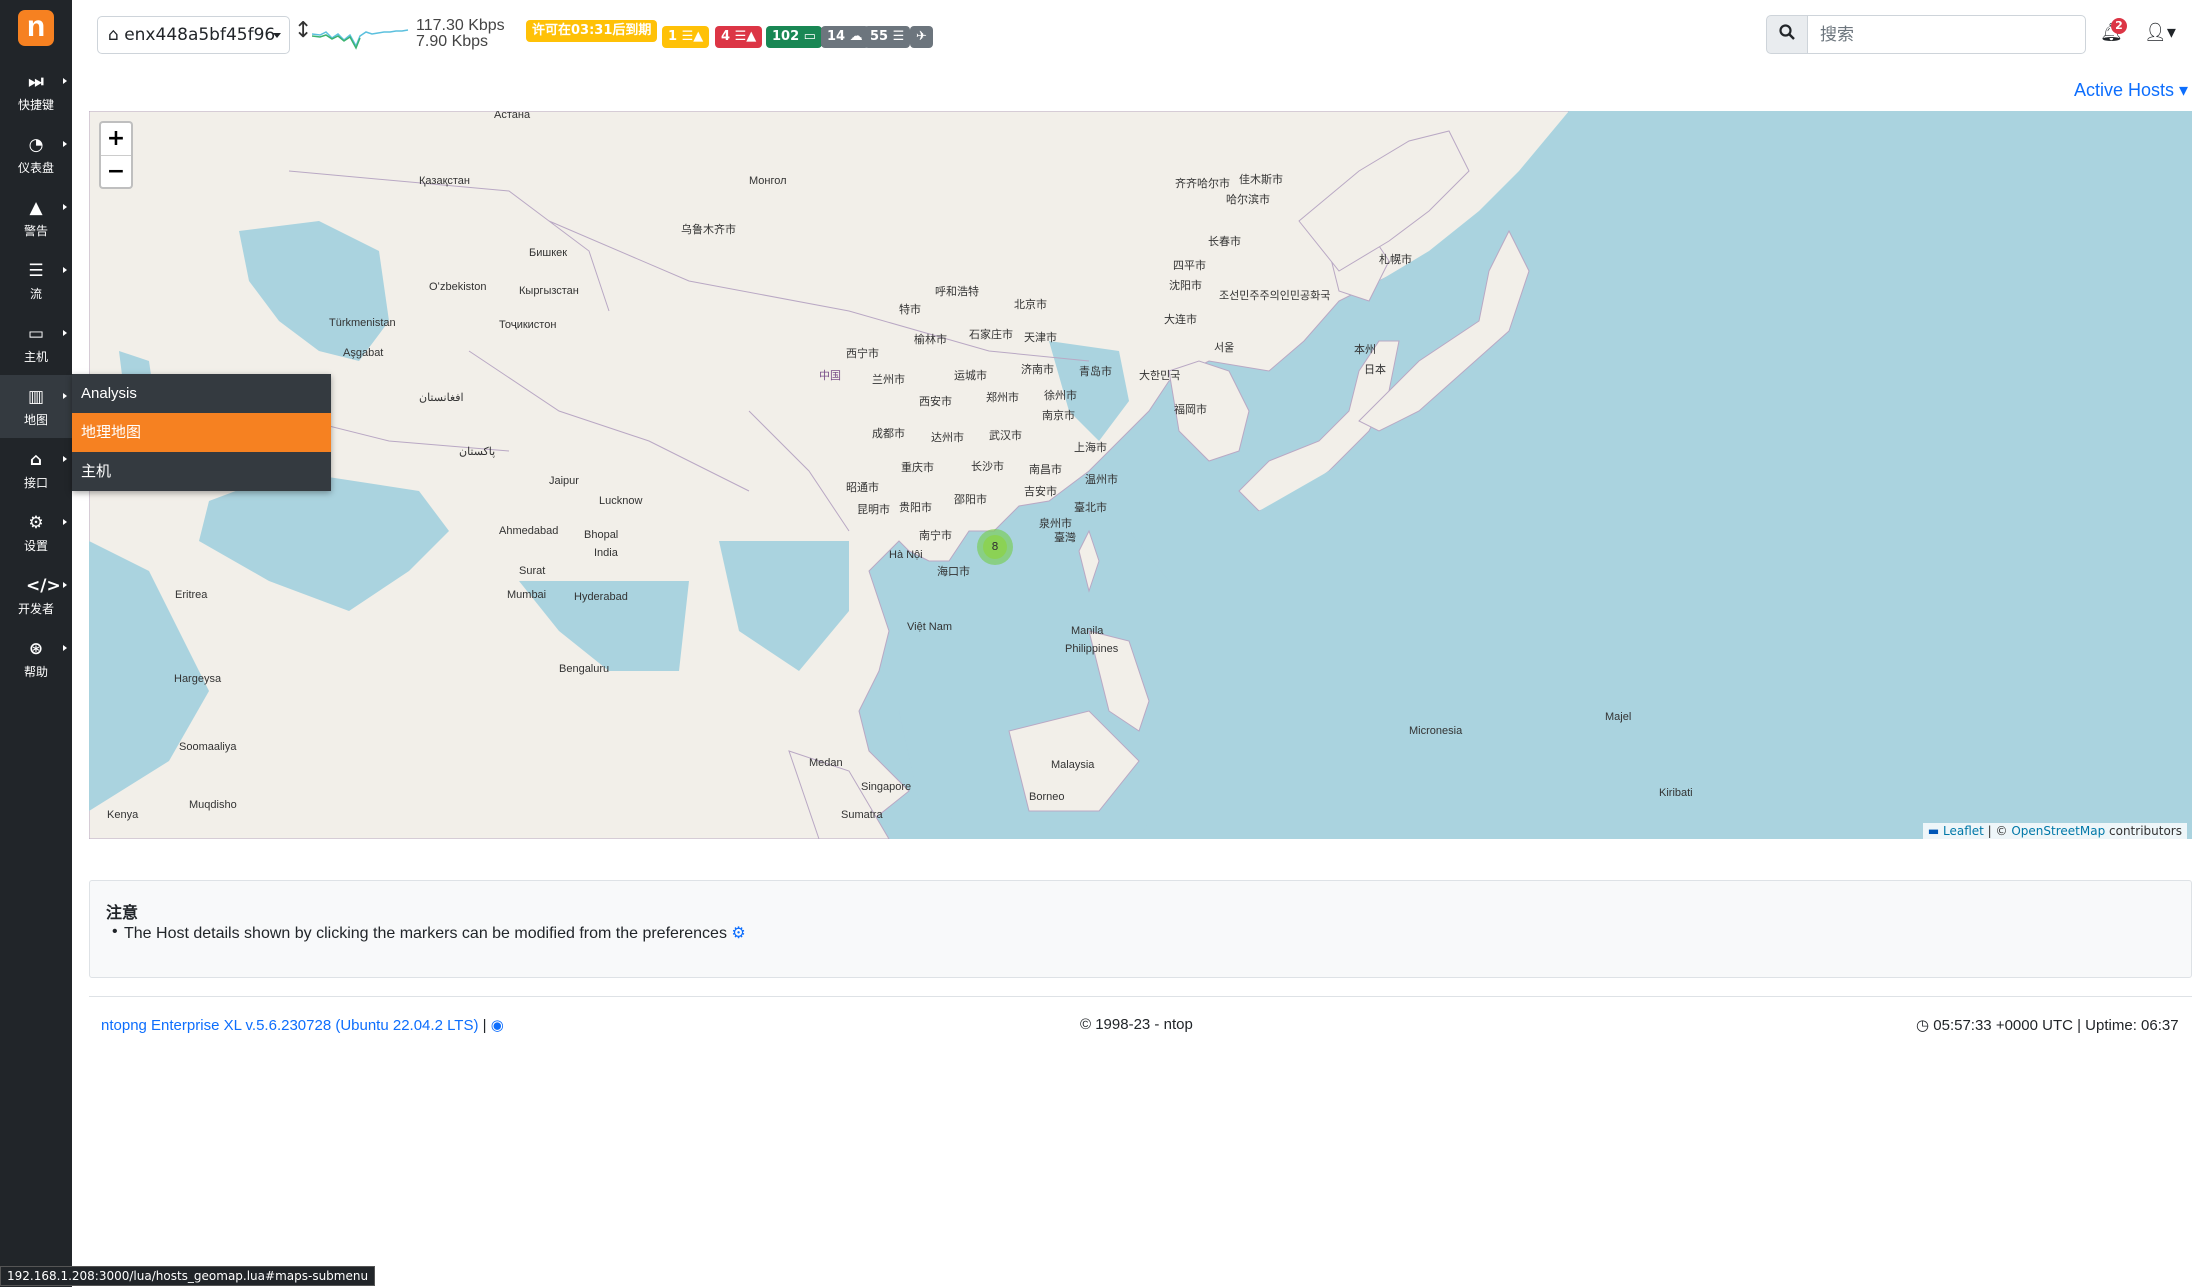  What do you see at coordinates (1923, 1025) in the screenshot?
I see `clock-icon: ◷` at bounding box center [1923, 1025].